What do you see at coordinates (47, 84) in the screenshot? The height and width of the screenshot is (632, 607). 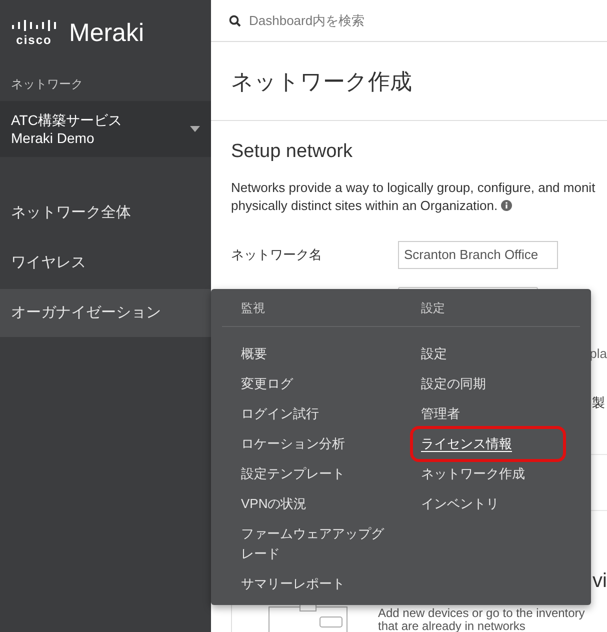 I see `section-label: ネットワーク` at bounding box center [47, 84].